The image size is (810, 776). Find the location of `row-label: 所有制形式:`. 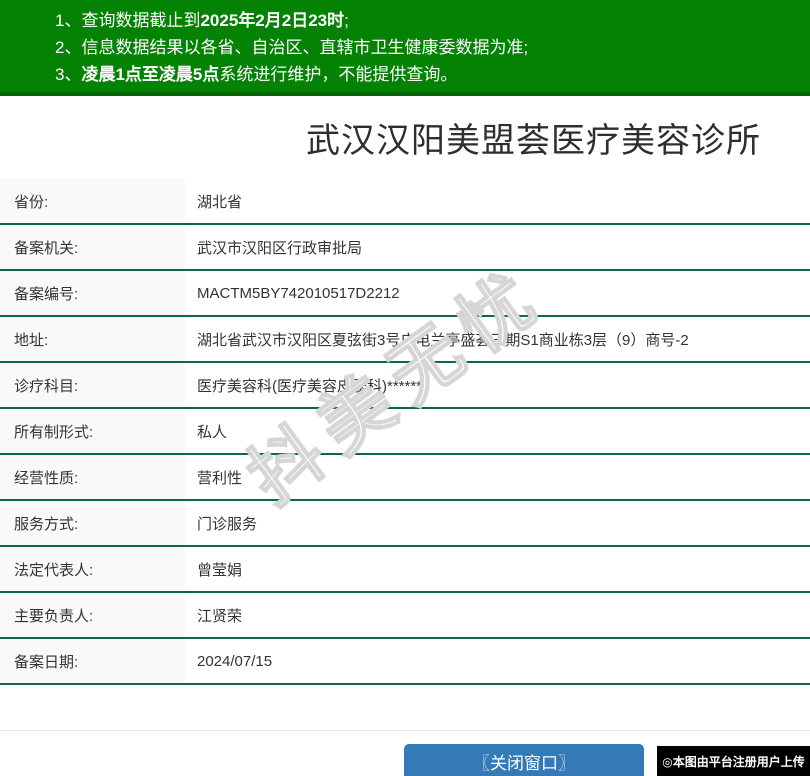

row-label: 所有制形式: is located at coordinates (92, 431).